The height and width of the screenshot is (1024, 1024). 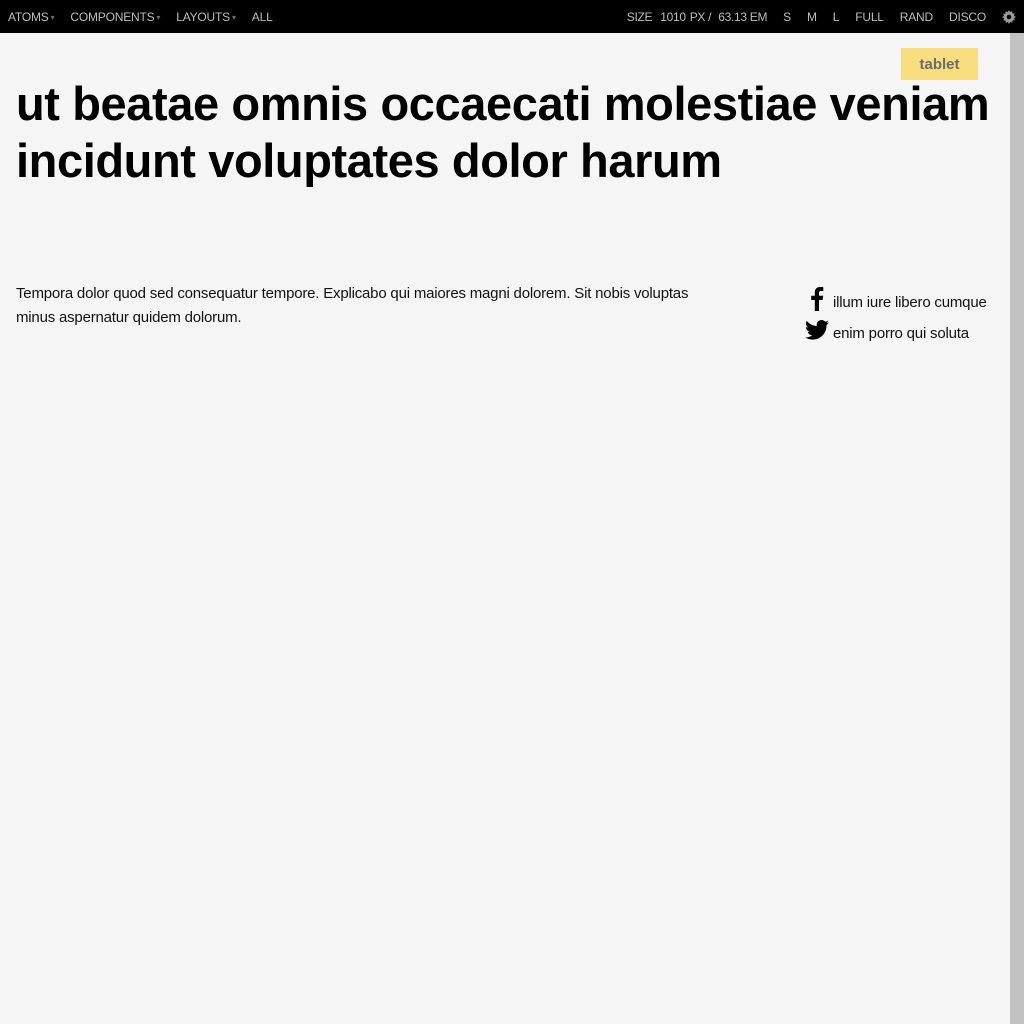 What do you see at coordinates (732, 17) in the screenshot?
I see `size-em-value: 63.13` at bounding box center [732, 17].